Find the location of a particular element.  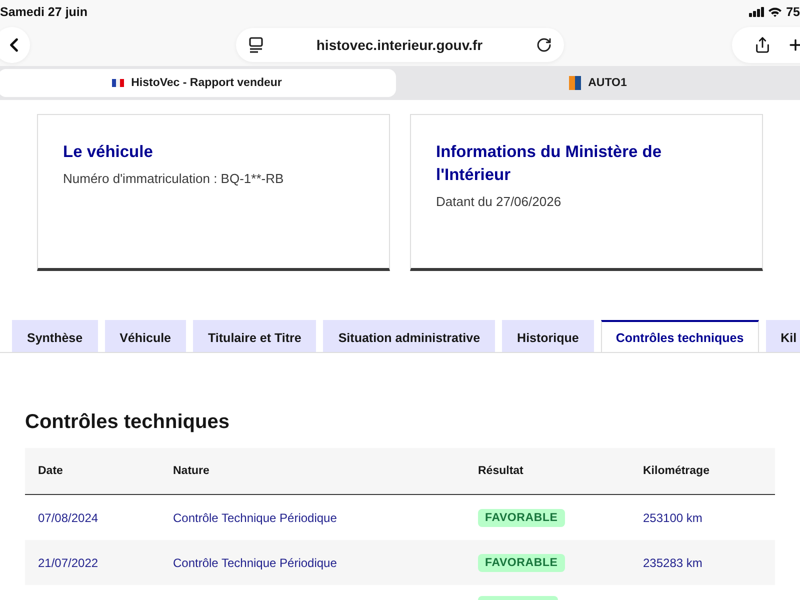

browser-tab: AUTO1 is located at coordinates (598, 83).